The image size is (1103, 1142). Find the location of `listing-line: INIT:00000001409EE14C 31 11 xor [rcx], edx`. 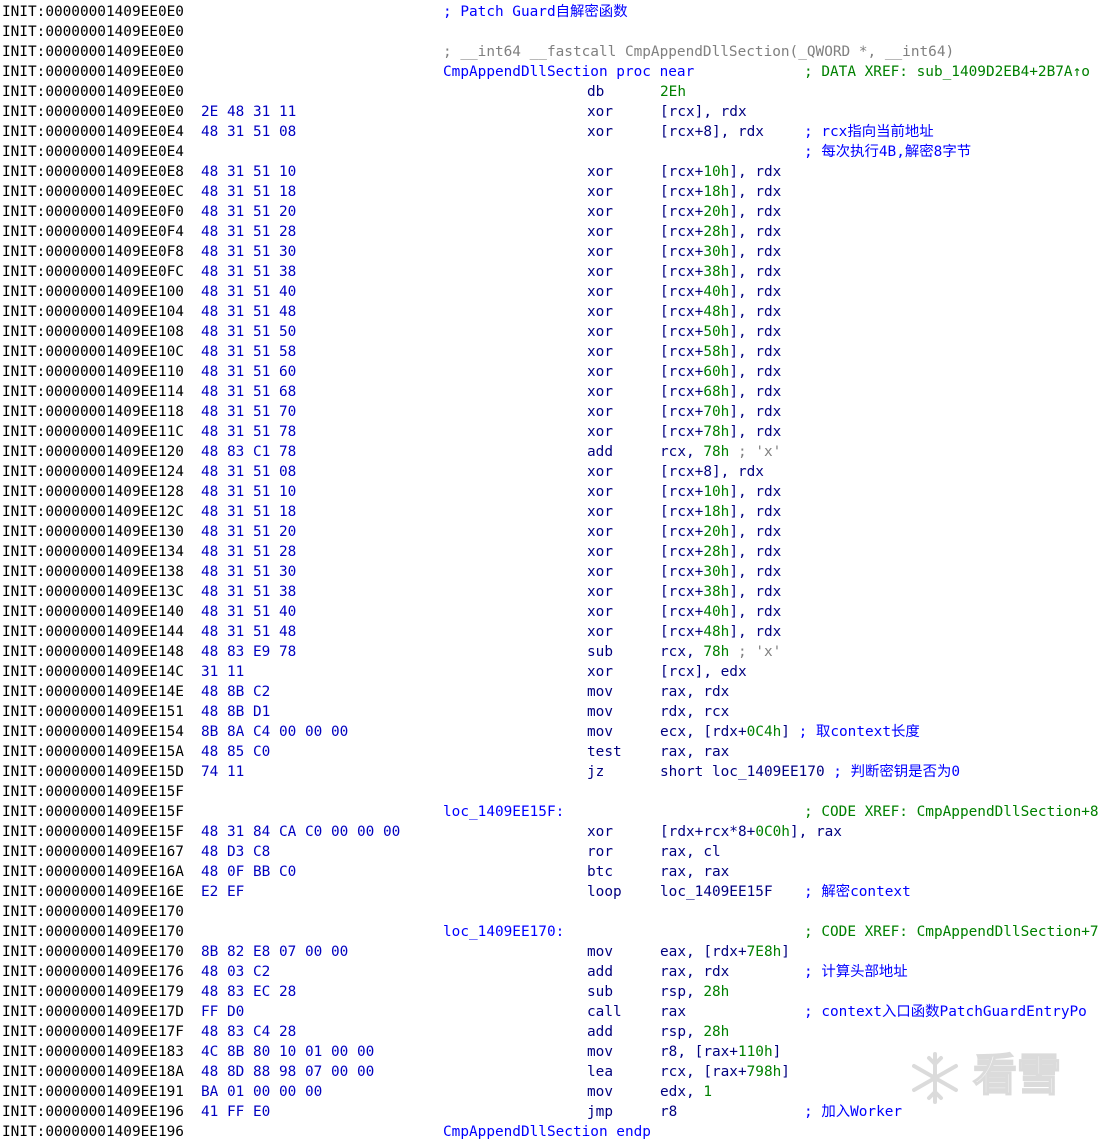

listing-line: INIT:00000001409EE14C 31 11 xor [rcx], edx is located at coordinates (551, 672).